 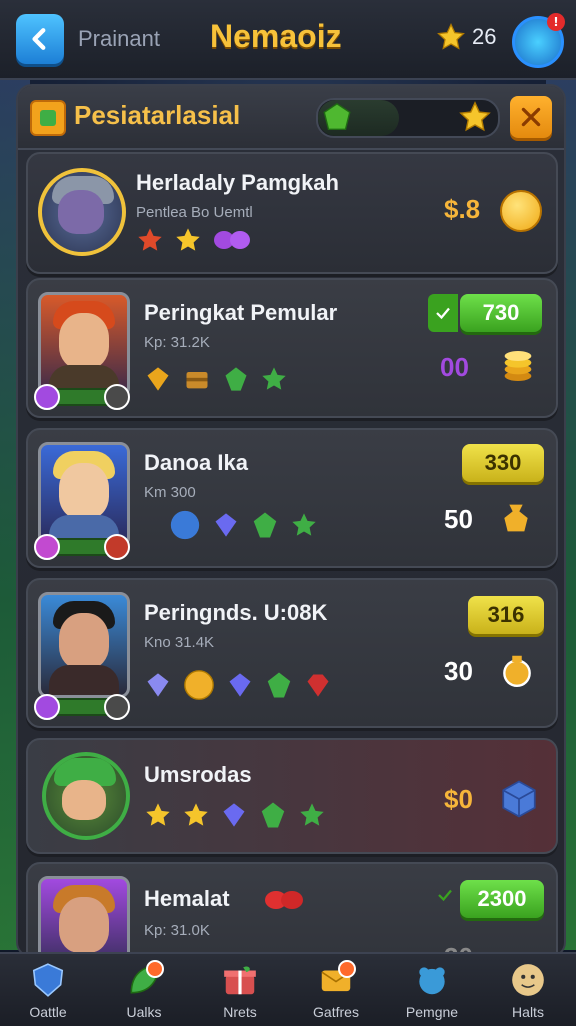 What do you see at coordinates (144, 1012) in the screenshot?
I see `nav-label: Ualks` at bounding box center [144, 1012].